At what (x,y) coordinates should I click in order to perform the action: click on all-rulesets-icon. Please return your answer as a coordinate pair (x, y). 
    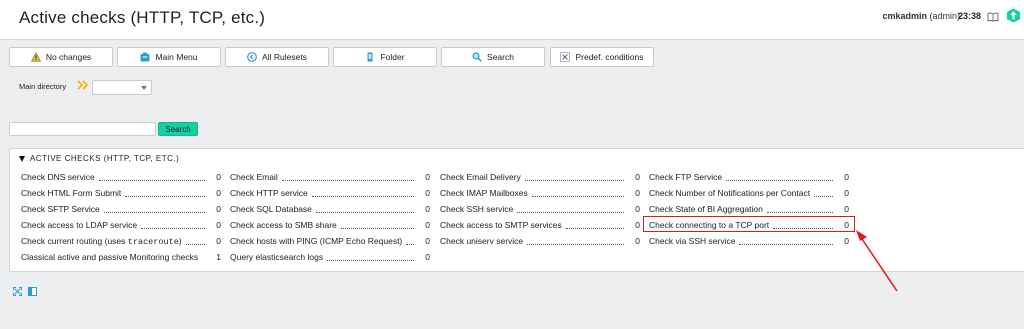
    Looking at the image, I should click on (252, 57).